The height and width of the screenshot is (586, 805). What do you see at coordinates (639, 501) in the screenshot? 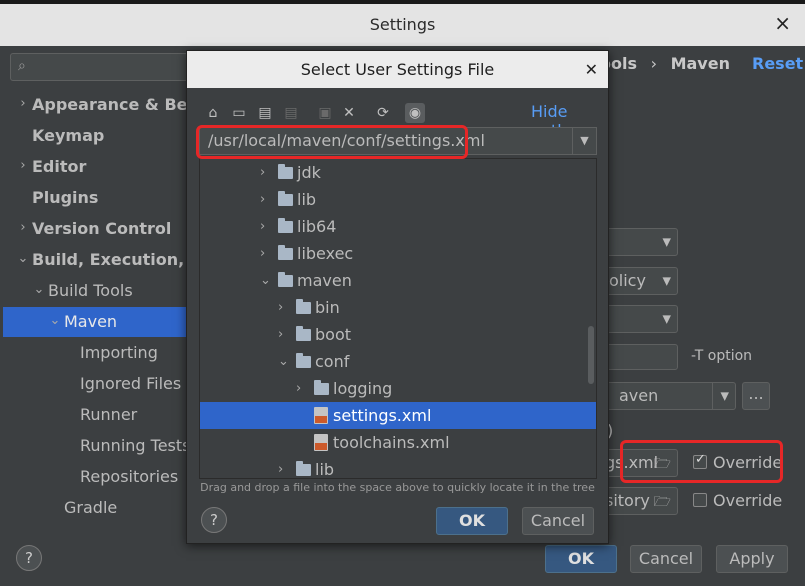
I see `local-repository-input: sitory 🗁` at bounding box center [639, 501].